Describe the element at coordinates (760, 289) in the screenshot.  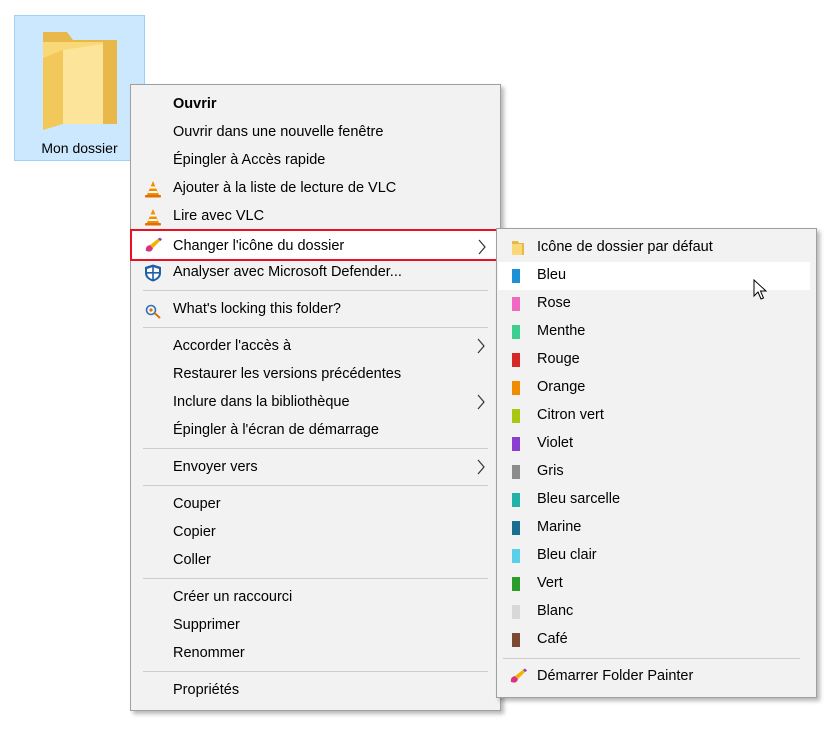
I see `mouse-cursor-icon` at that location.